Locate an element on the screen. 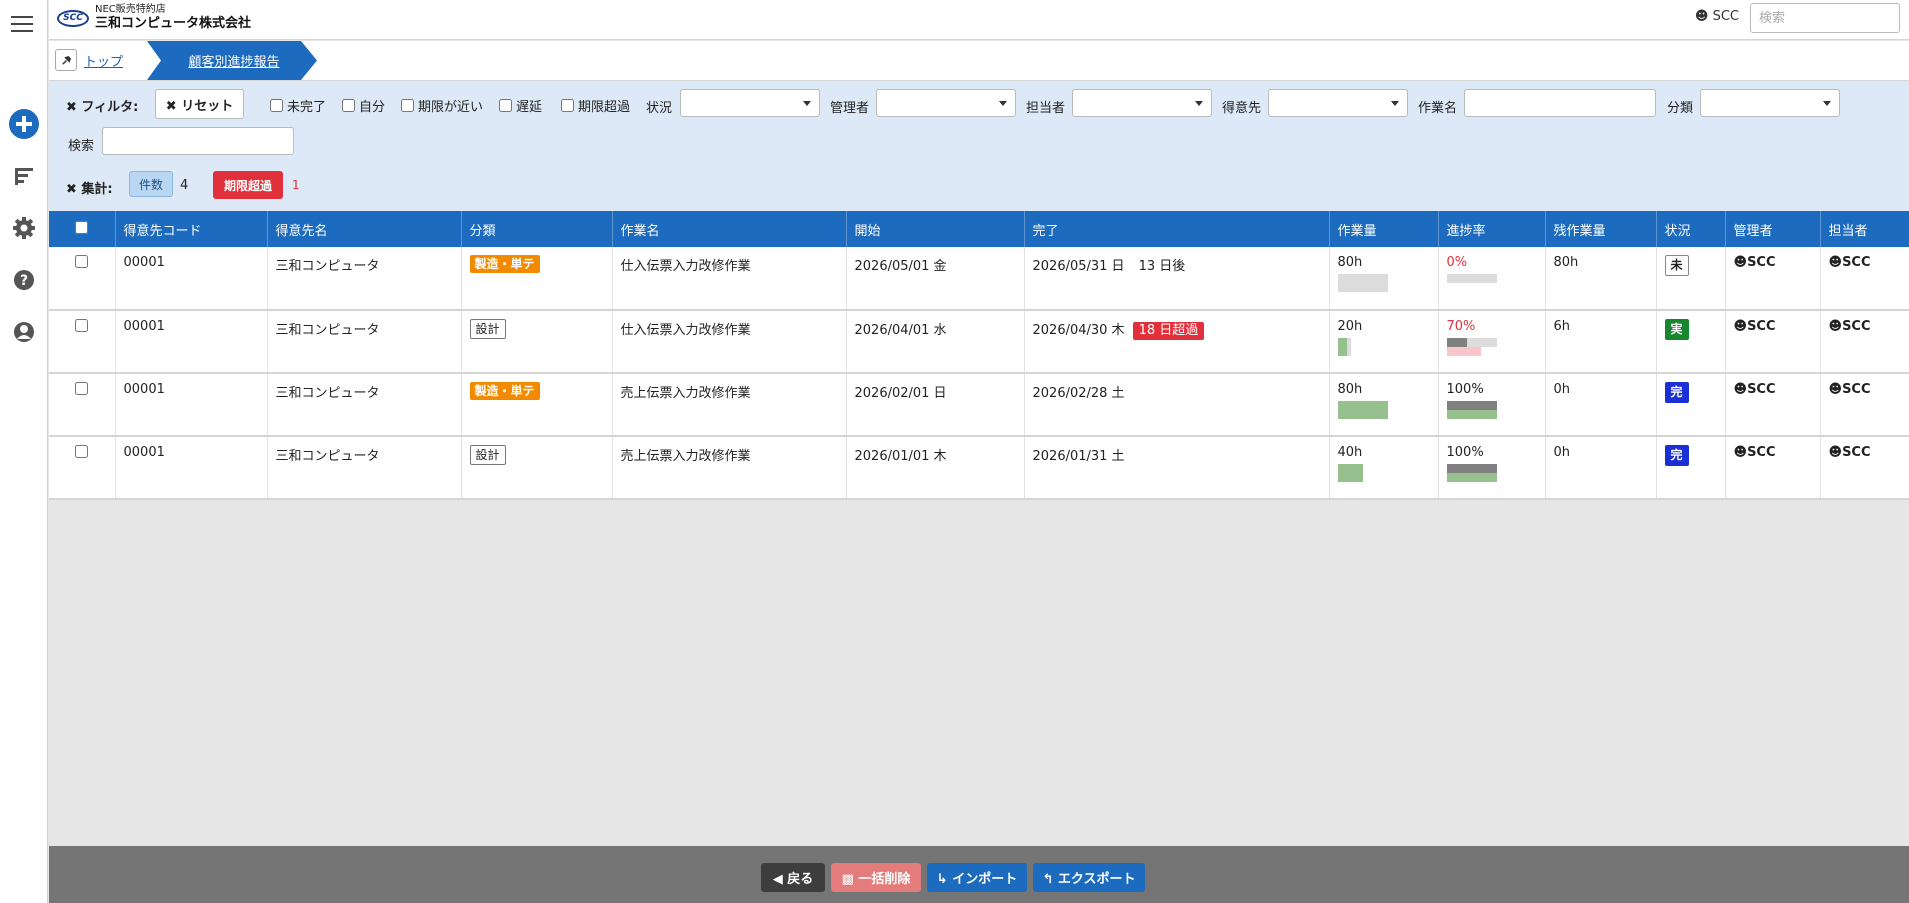 The height and width of the screenshot is (903, 1909). filter-delayed: 遅延 is located at coordinates (520, 105).